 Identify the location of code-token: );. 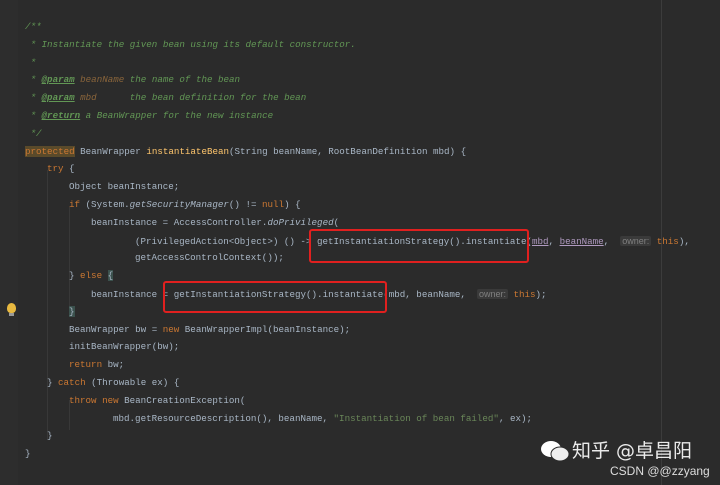
(541, 294).